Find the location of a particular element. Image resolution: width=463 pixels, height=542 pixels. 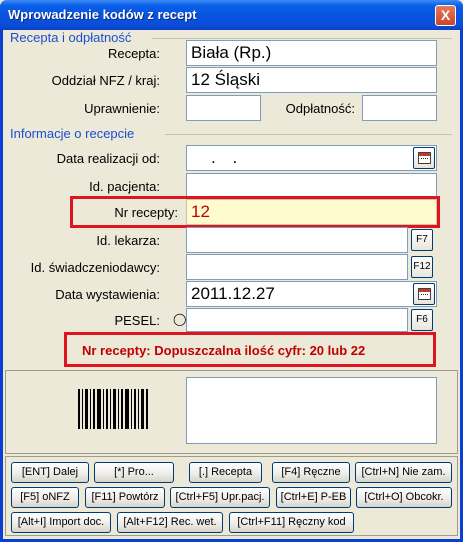

nr-recepty-label: Nr recepty: is located at coordinates (146, 212).